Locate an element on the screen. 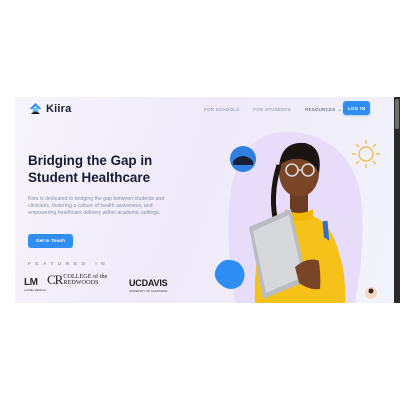  redwoods-logo-text: COLLEGE of the REDWOODS is located at coordinates (85, 279).